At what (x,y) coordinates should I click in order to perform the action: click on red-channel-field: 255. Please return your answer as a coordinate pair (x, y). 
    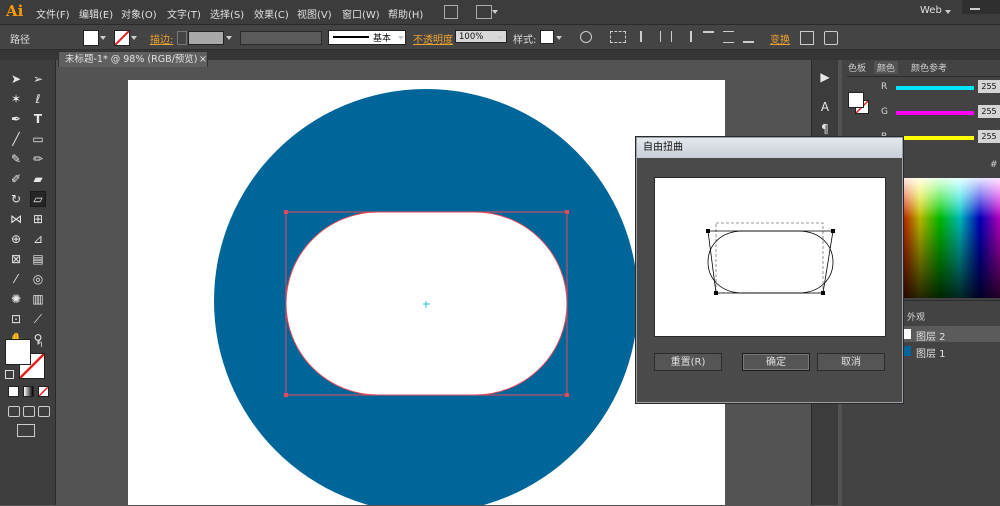
    Looking at the image, I should click on (989, 86).